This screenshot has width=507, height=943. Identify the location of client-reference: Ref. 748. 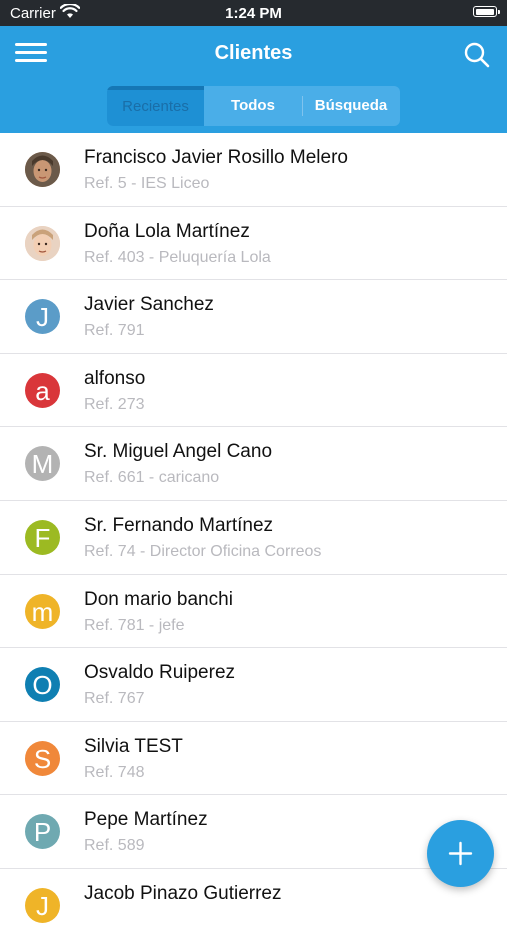
(114, 772).